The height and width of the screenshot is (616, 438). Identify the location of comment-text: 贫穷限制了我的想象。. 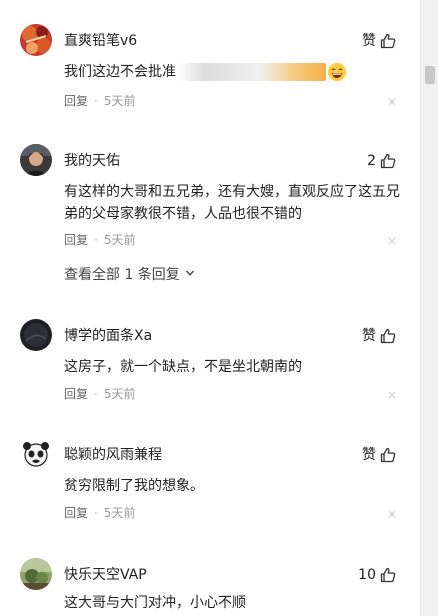
(134, 486).